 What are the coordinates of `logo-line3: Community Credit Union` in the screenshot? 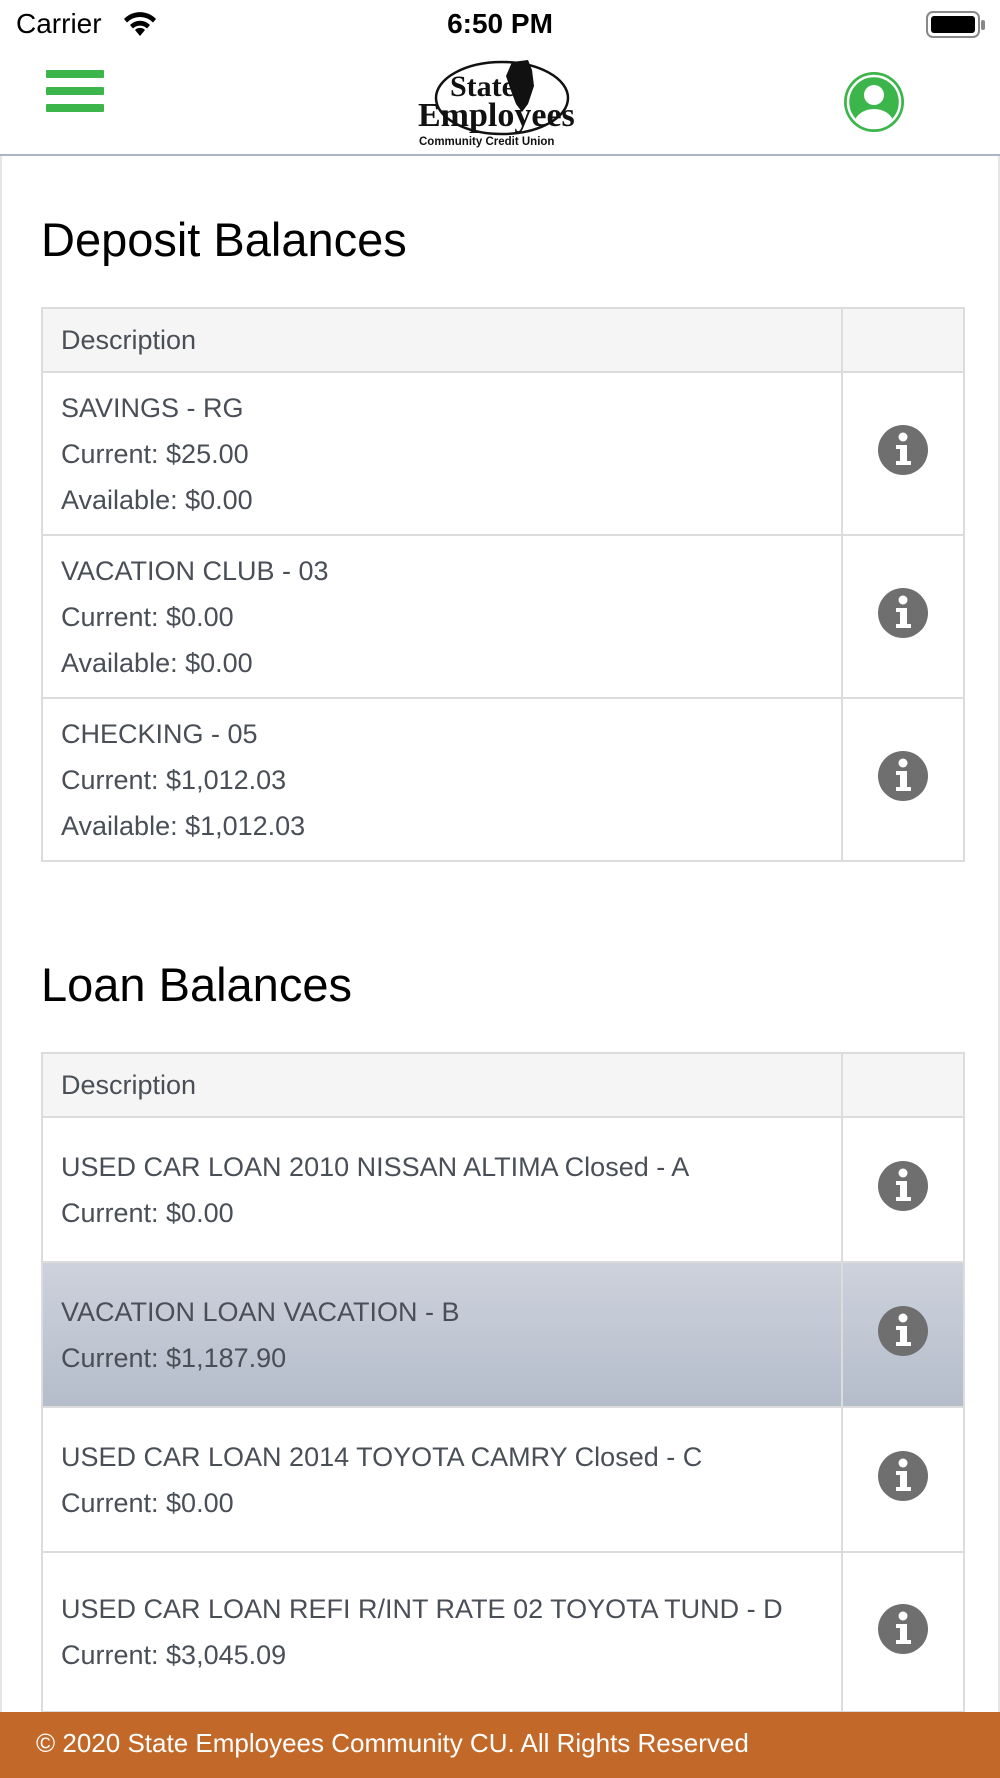 It's located at (486, 142).